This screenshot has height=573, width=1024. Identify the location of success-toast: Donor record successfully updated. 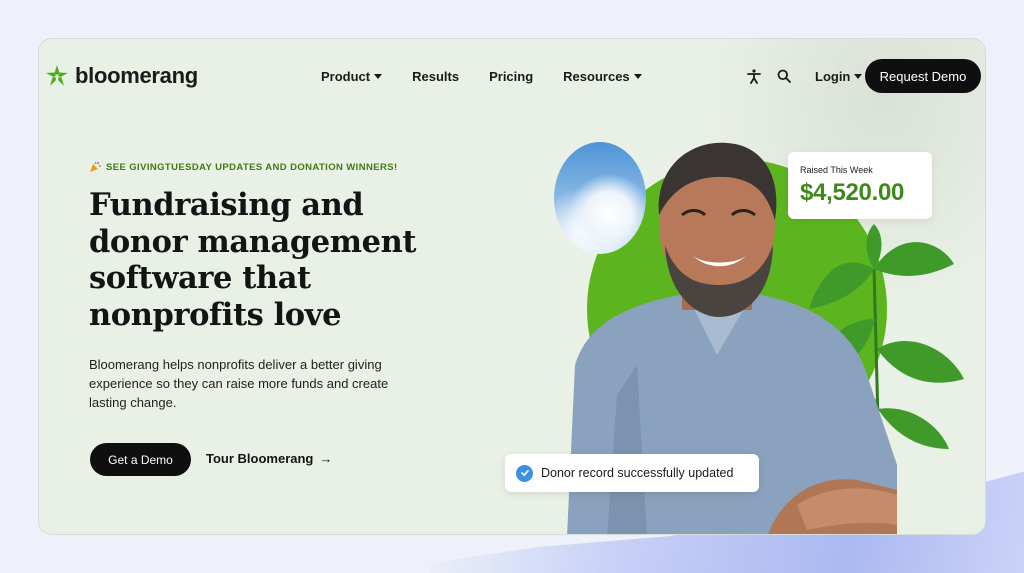
(632, 473).